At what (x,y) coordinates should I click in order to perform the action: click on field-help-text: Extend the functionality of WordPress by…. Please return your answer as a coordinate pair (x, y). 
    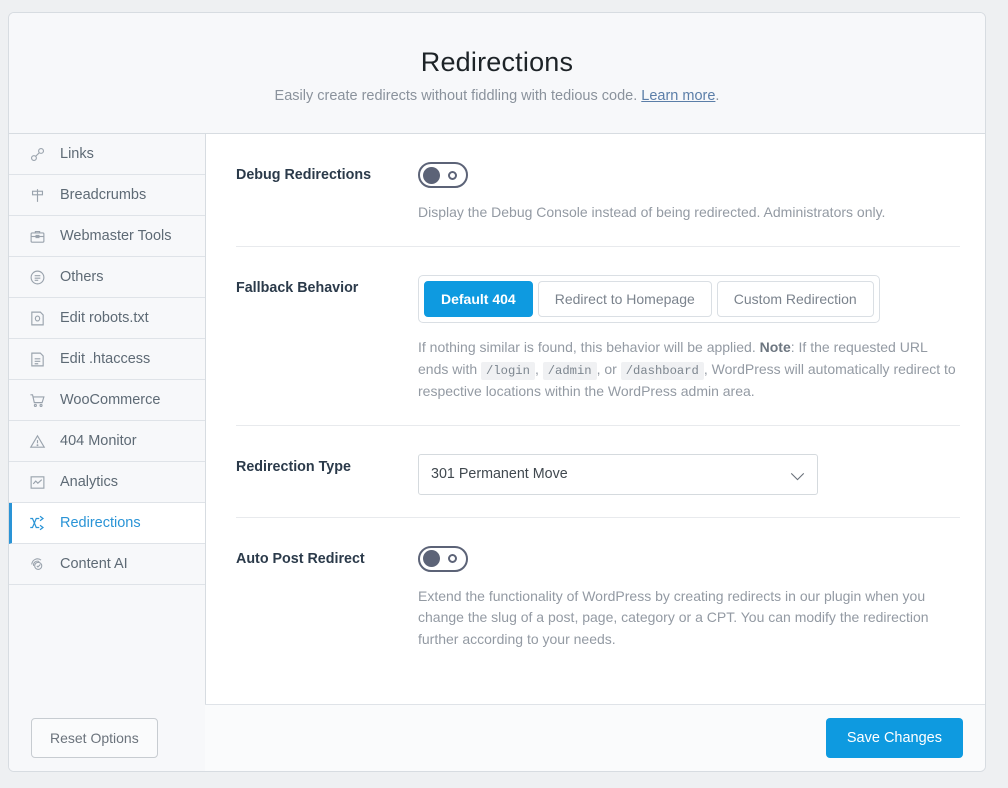
    Looking at the image, I should click on (673, 617).